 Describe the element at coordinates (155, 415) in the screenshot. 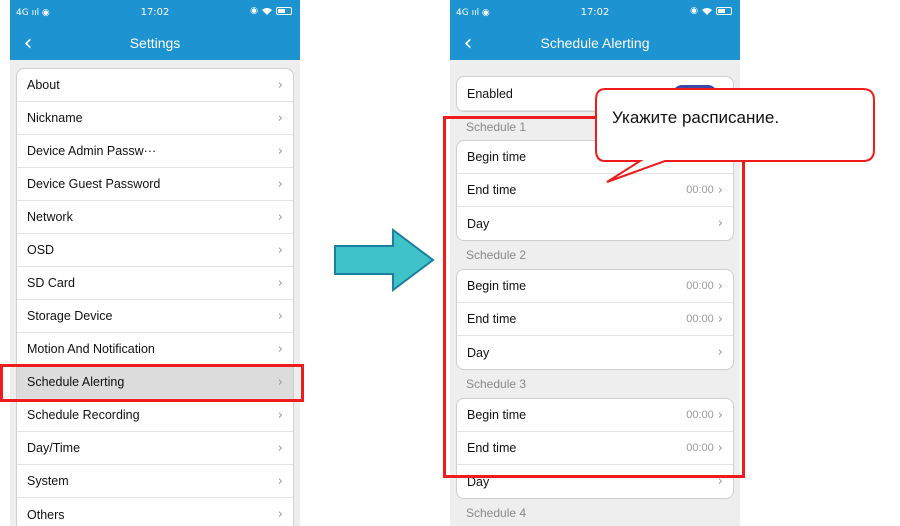

I see `settings-item-schedule-recording: Schedule Recording ›` at that location.